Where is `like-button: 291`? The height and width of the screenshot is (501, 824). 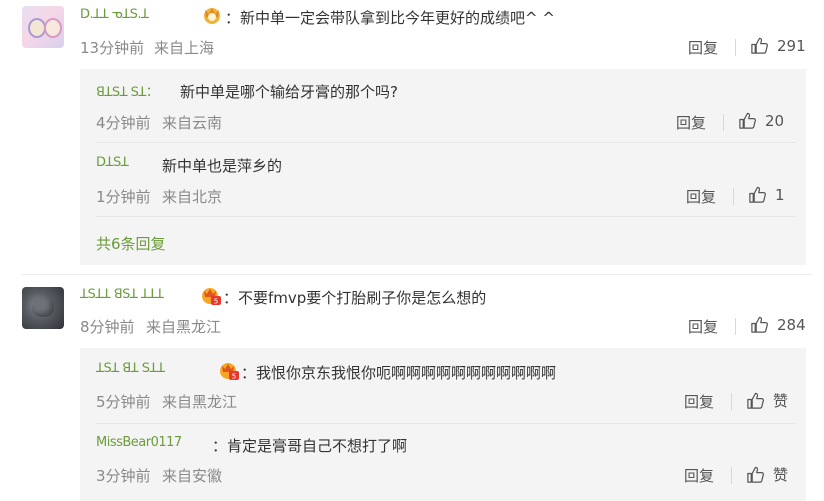 like-button: 291 is located at coordinates (778, 45).